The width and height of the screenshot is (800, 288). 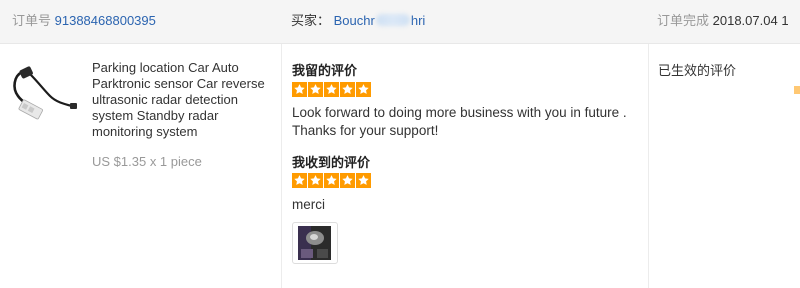 I want to click on buyer-name-link: Bouchr hri, so click(x=380, y=20).